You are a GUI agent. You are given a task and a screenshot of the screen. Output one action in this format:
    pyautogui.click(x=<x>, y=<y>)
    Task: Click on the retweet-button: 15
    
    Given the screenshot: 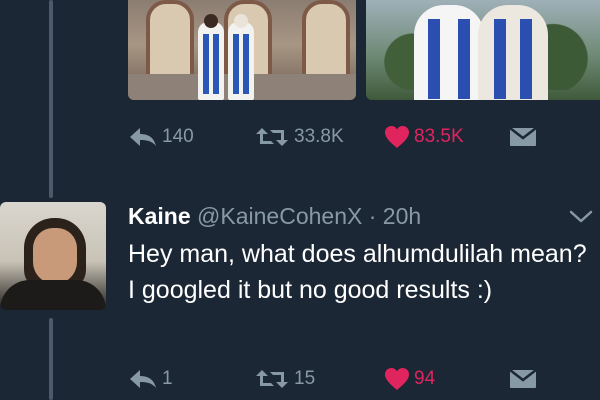 What is the action you would take?
    pyautogui.click(x=284, y=379)
    